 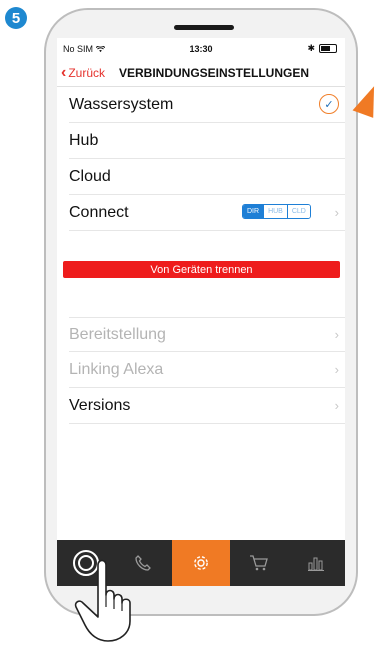 What do you see at coordinates (99, 212) in the screenshot?
I see `row-label: Connect` at bounding box center [99, 212].